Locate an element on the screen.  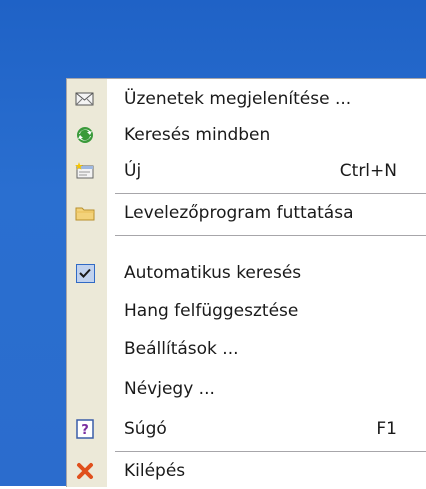
menu-item-exit: Kilépés is located at coordinates (246, 471).